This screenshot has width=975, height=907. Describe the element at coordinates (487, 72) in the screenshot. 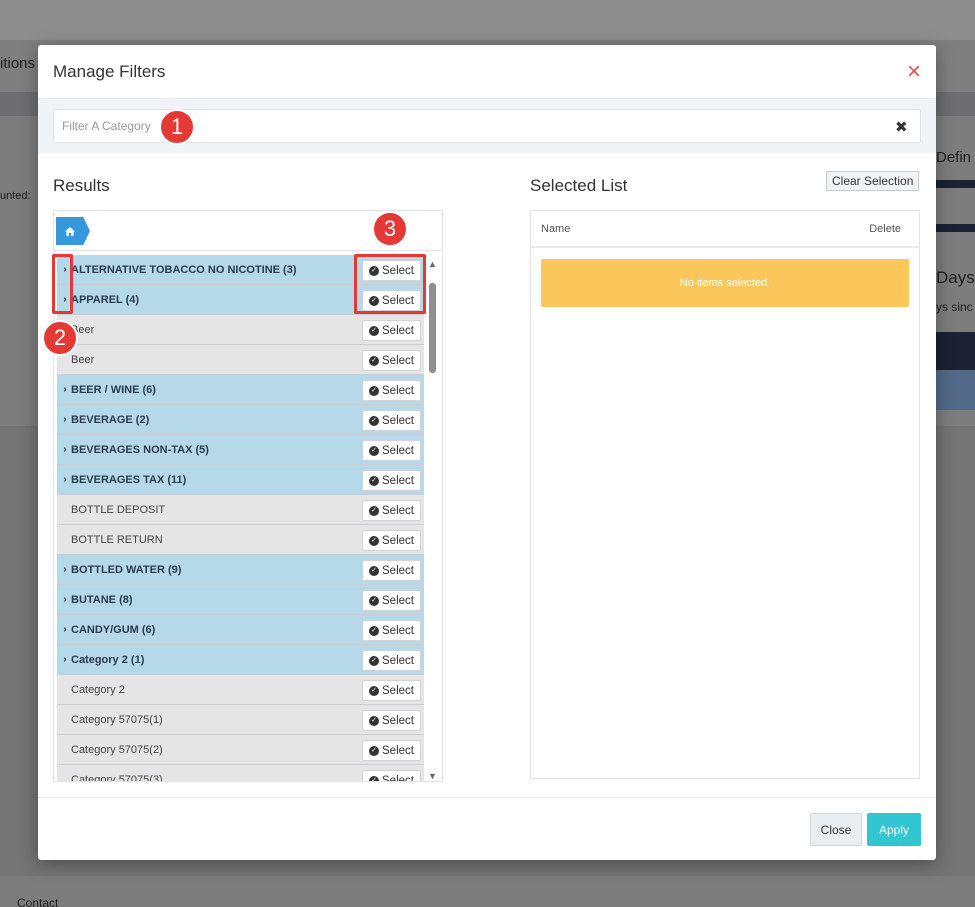

I see `modal-header: Manage Filters ×` at that location.